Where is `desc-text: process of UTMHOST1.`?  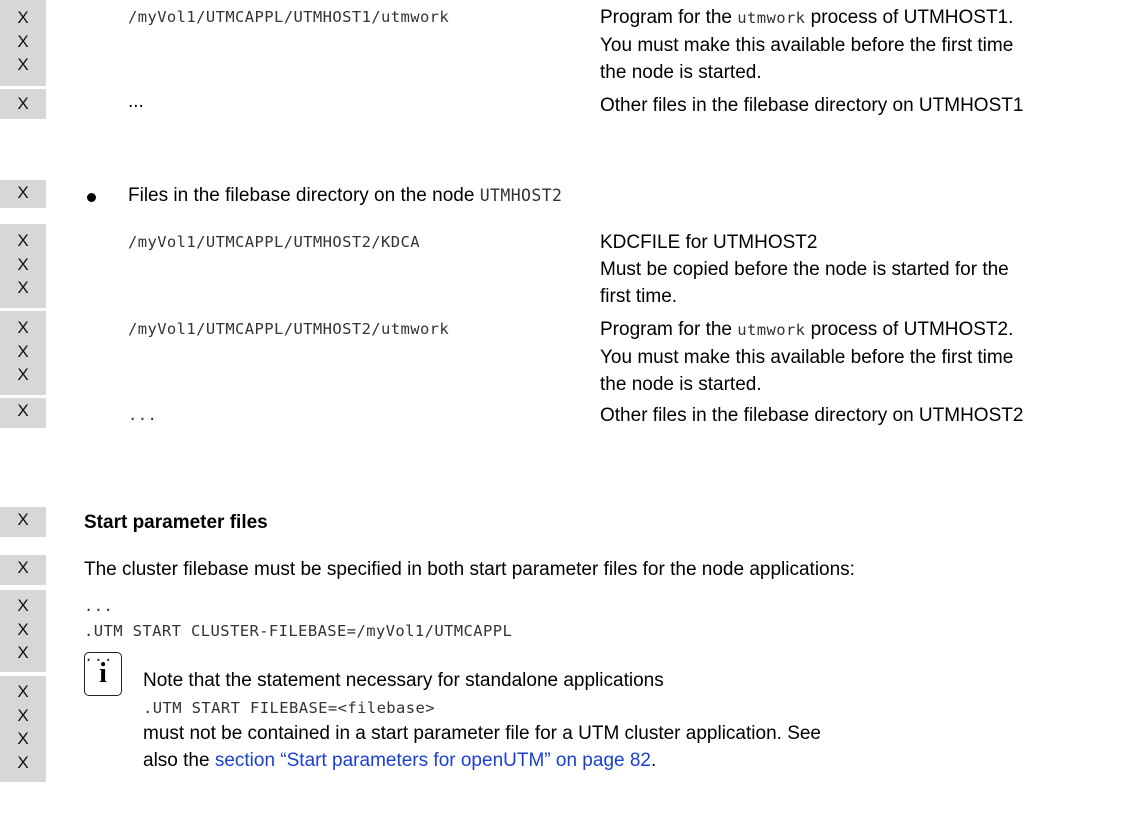
desc-text: process of UTMHOST1. is located at coordinates (909, 17).